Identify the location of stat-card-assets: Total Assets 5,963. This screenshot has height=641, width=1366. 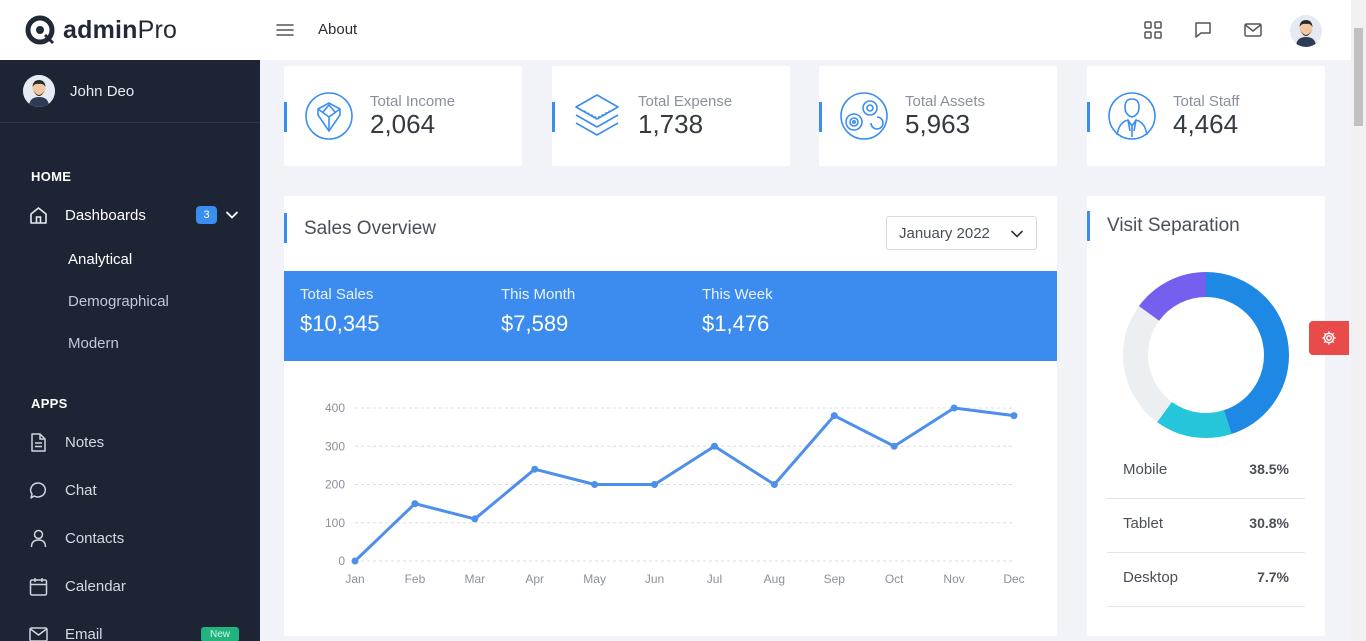
(938, 116).